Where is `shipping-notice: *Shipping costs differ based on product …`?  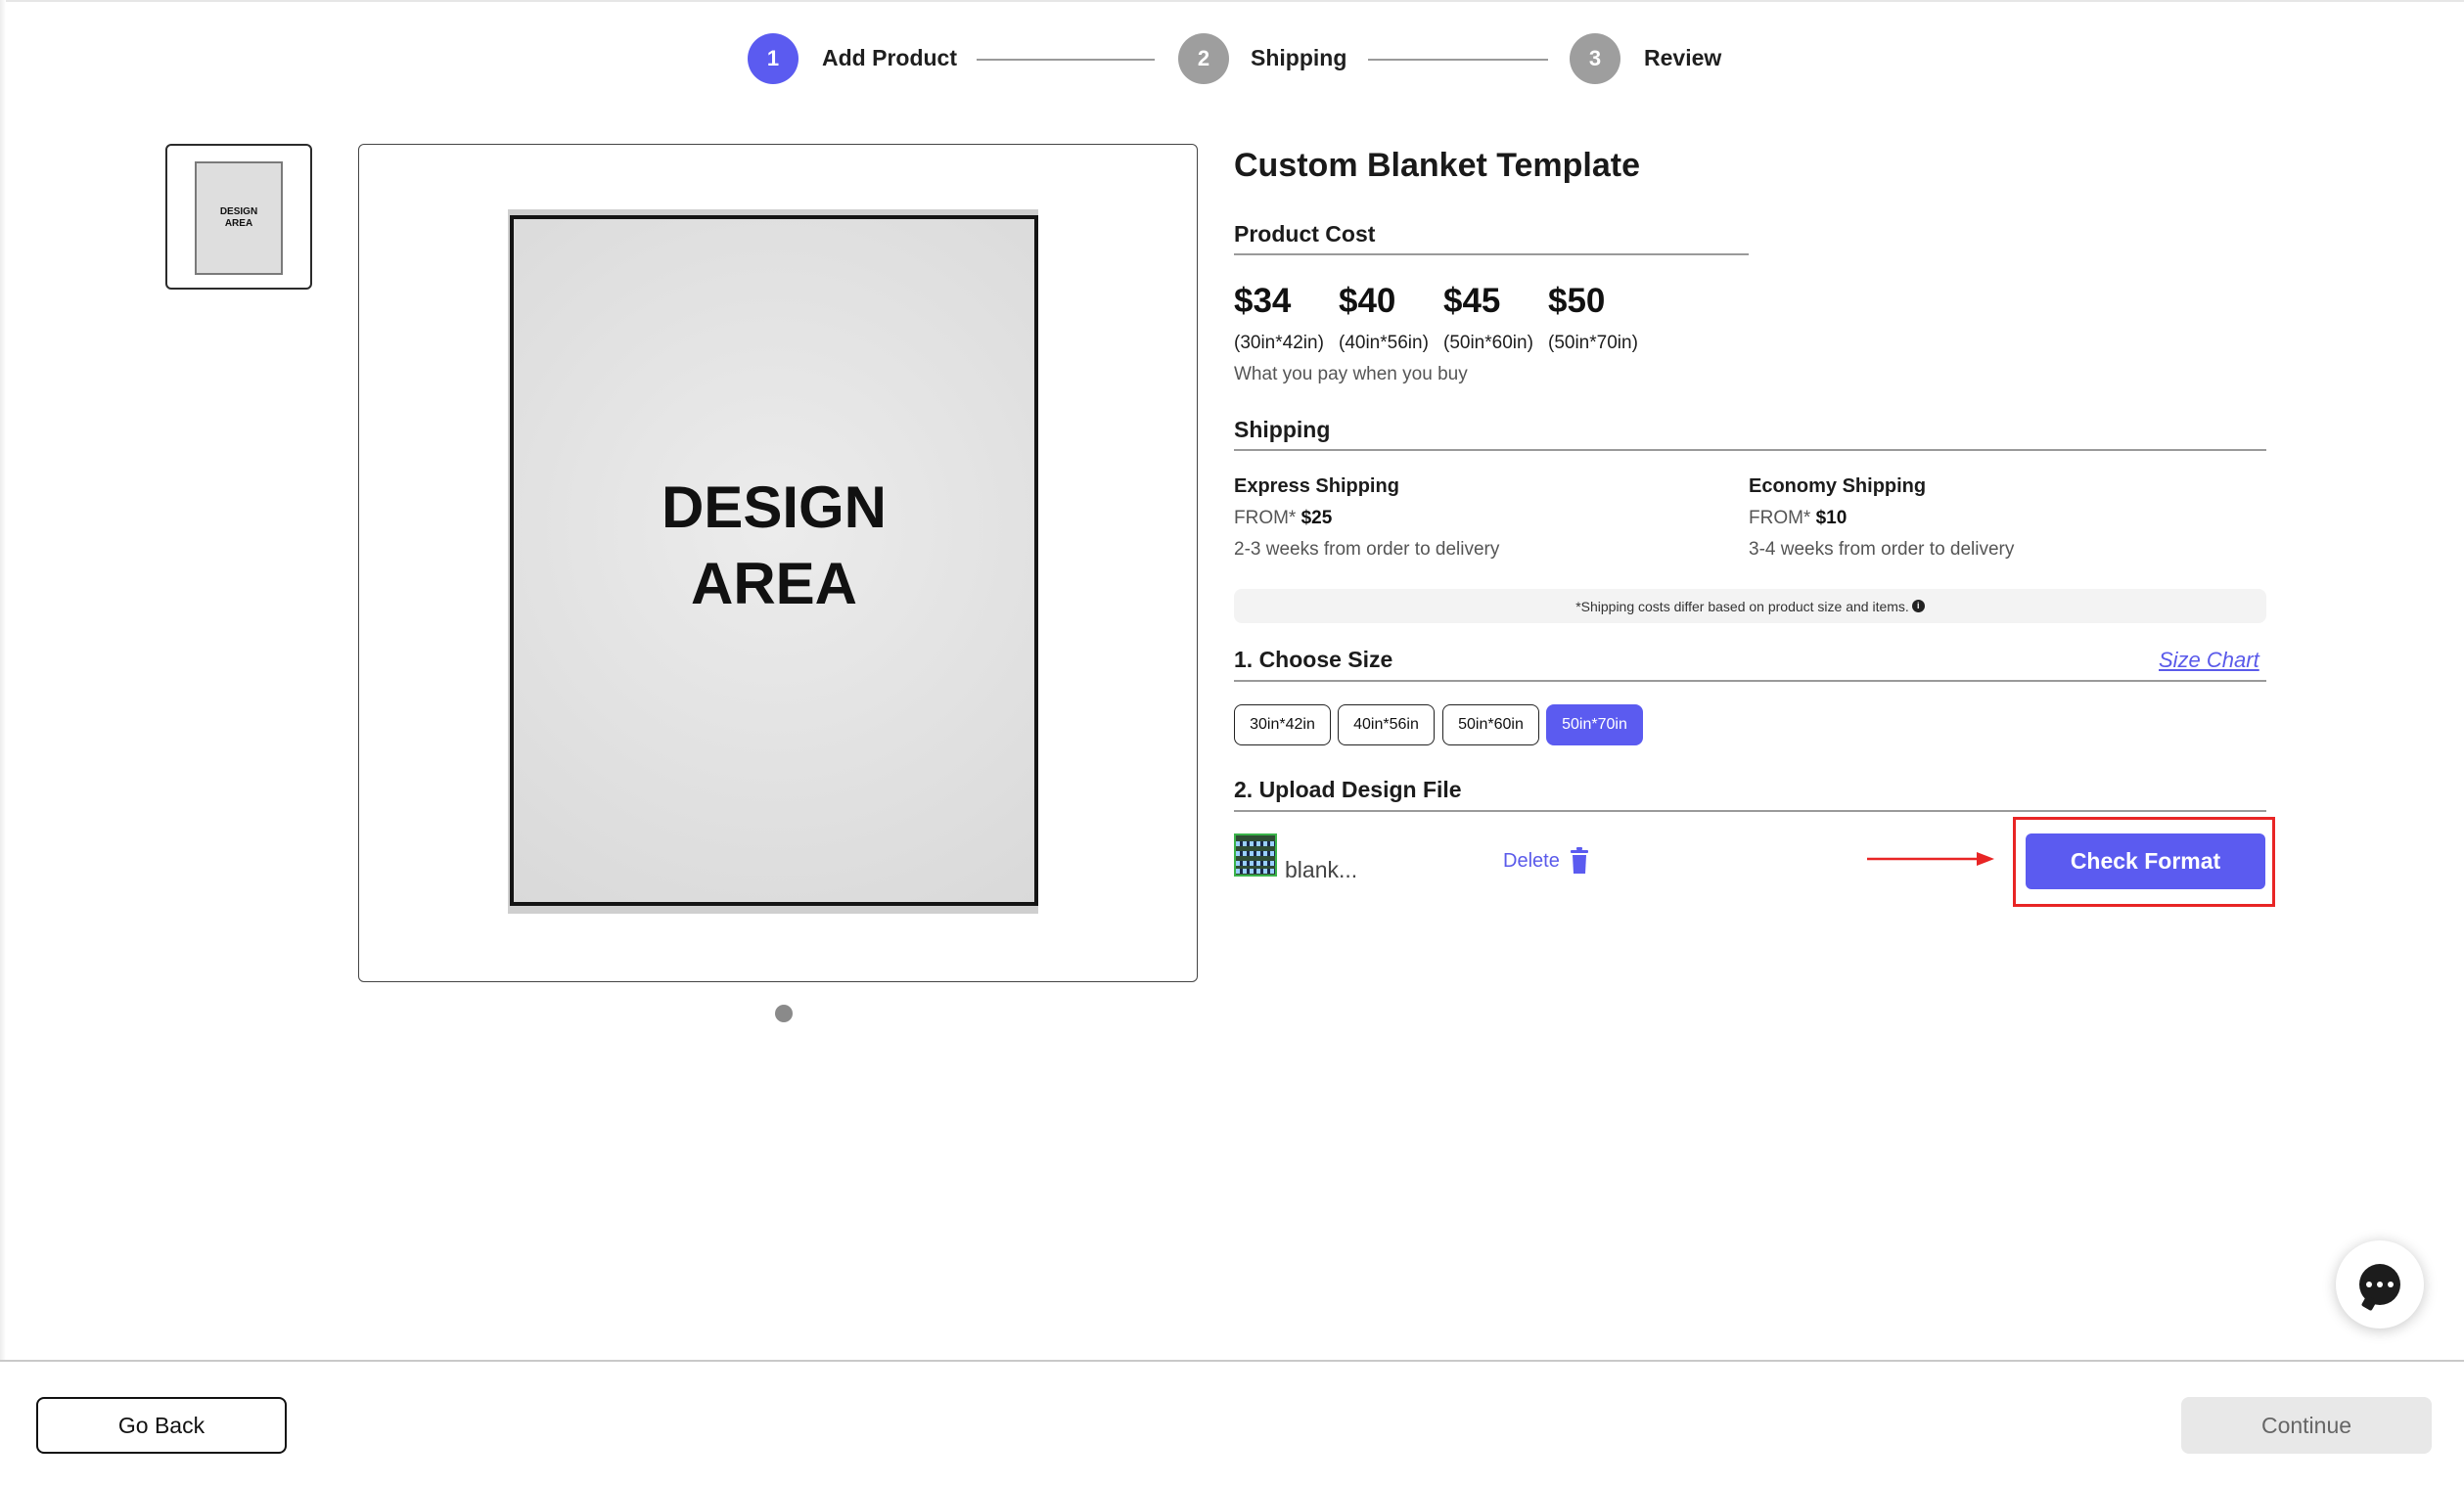 shipping-notice: *Shipping costs differ based on product … is located at coordinates (1750, 606).